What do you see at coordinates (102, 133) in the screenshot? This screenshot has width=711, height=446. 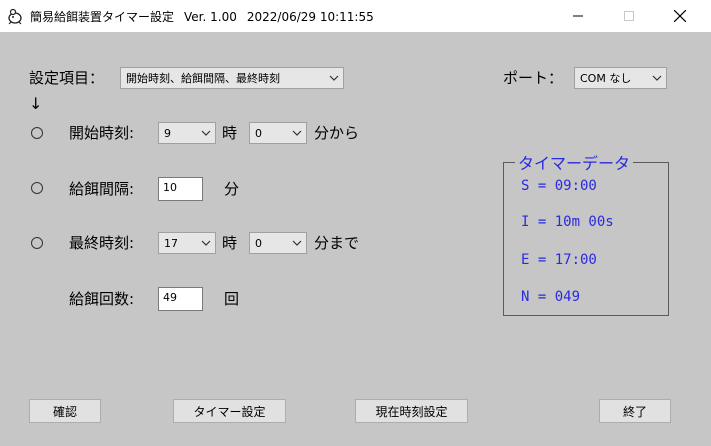 I see `start-time-label: 開始時刻:` at bounding box center [102, 133].